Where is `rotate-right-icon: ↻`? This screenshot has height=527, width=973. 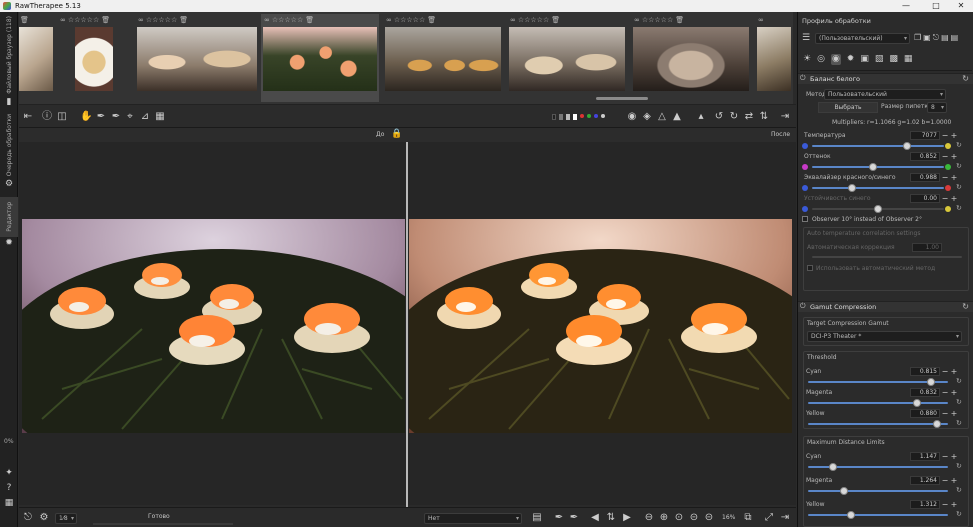
rotate-right-icon: ↻ is located at coordinates (734, 116).